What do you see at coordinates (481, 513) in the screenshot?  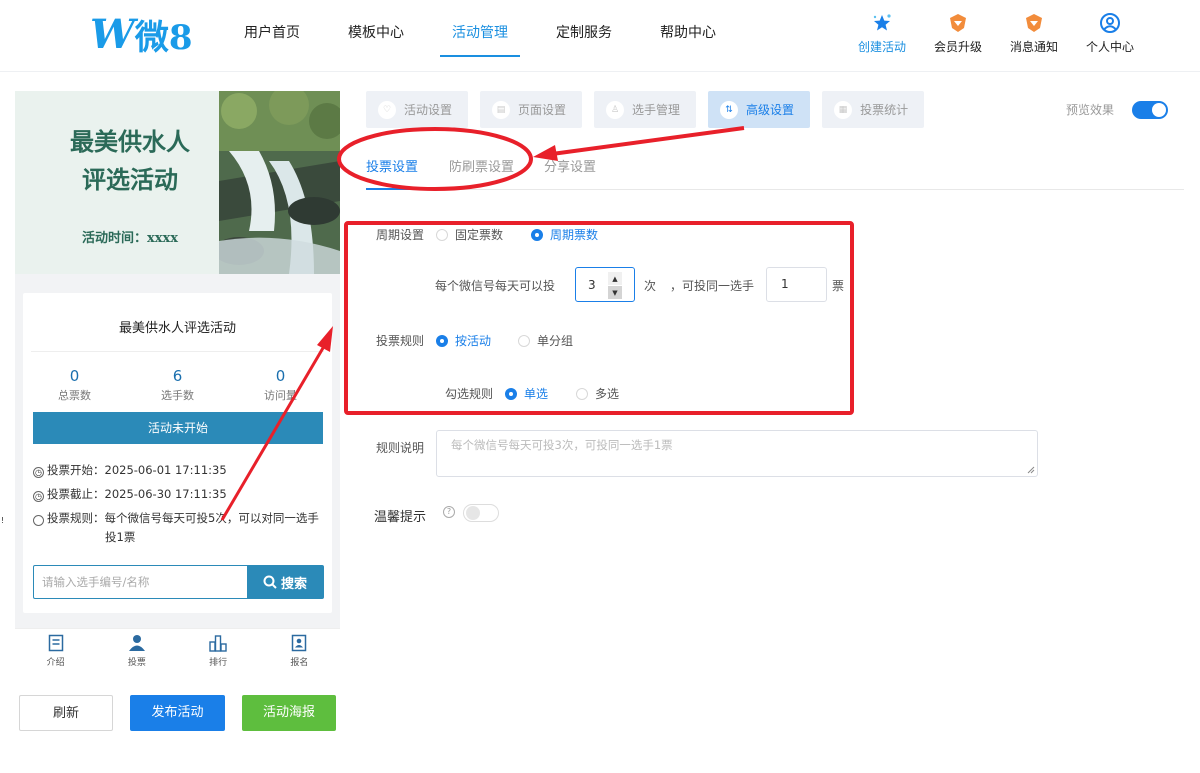 I see `warm-tip-toggle` at bounding box center [481, 513].